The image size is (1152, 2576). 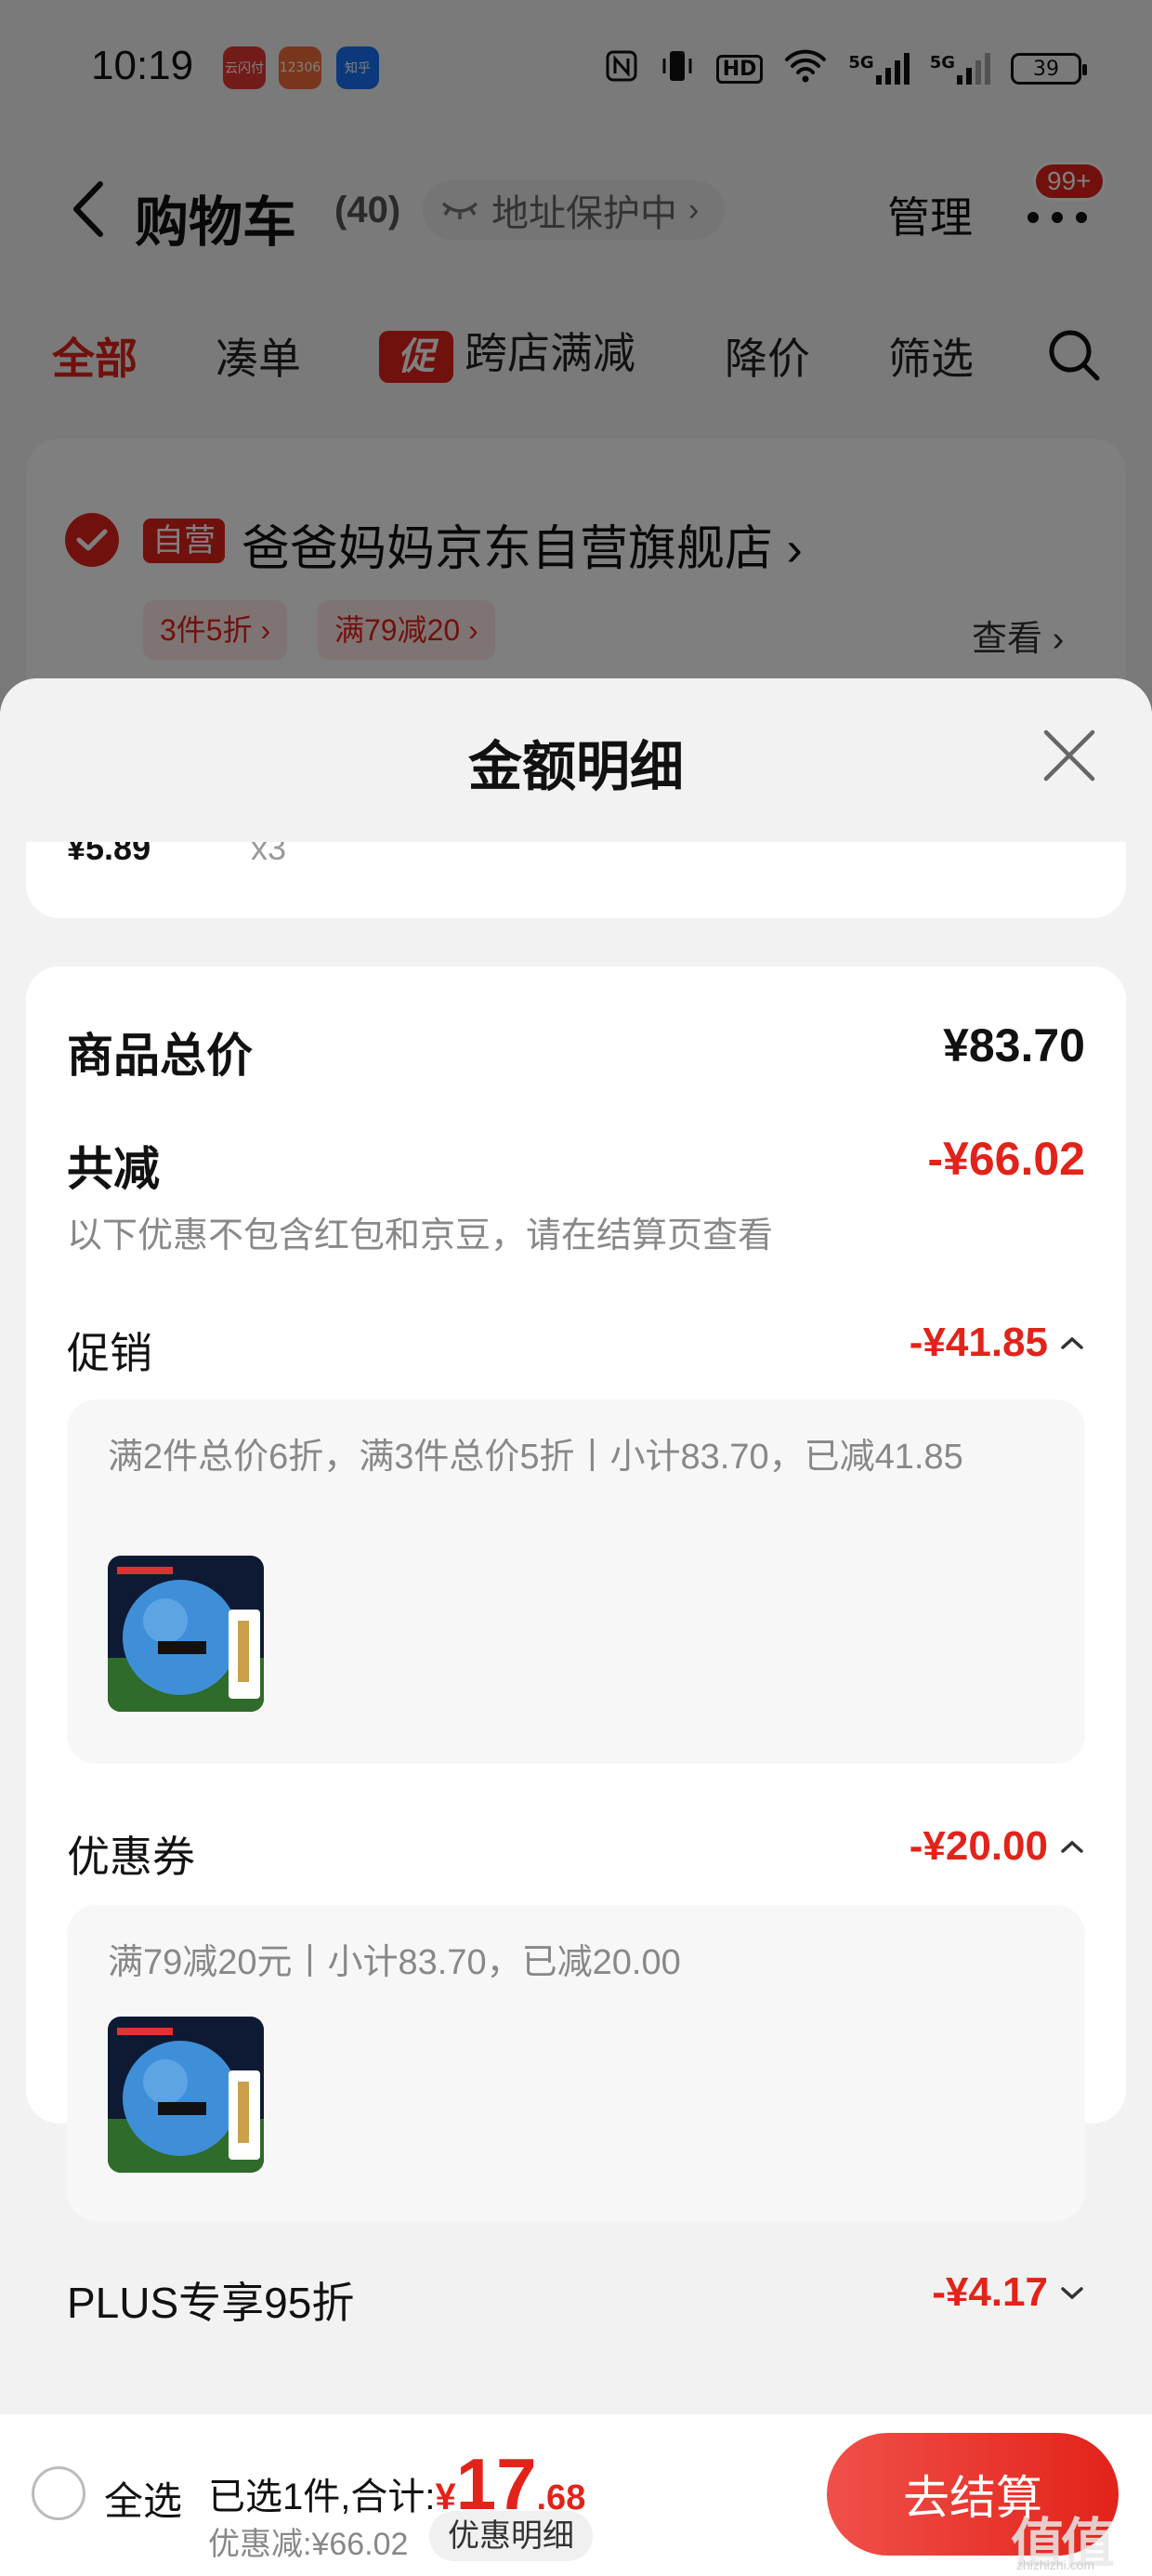 I want to click on promotion-detail-box: 满2件总价6折，满3件总价5折丨小计83.70，已减41.85, so click(x=576, y=1582).